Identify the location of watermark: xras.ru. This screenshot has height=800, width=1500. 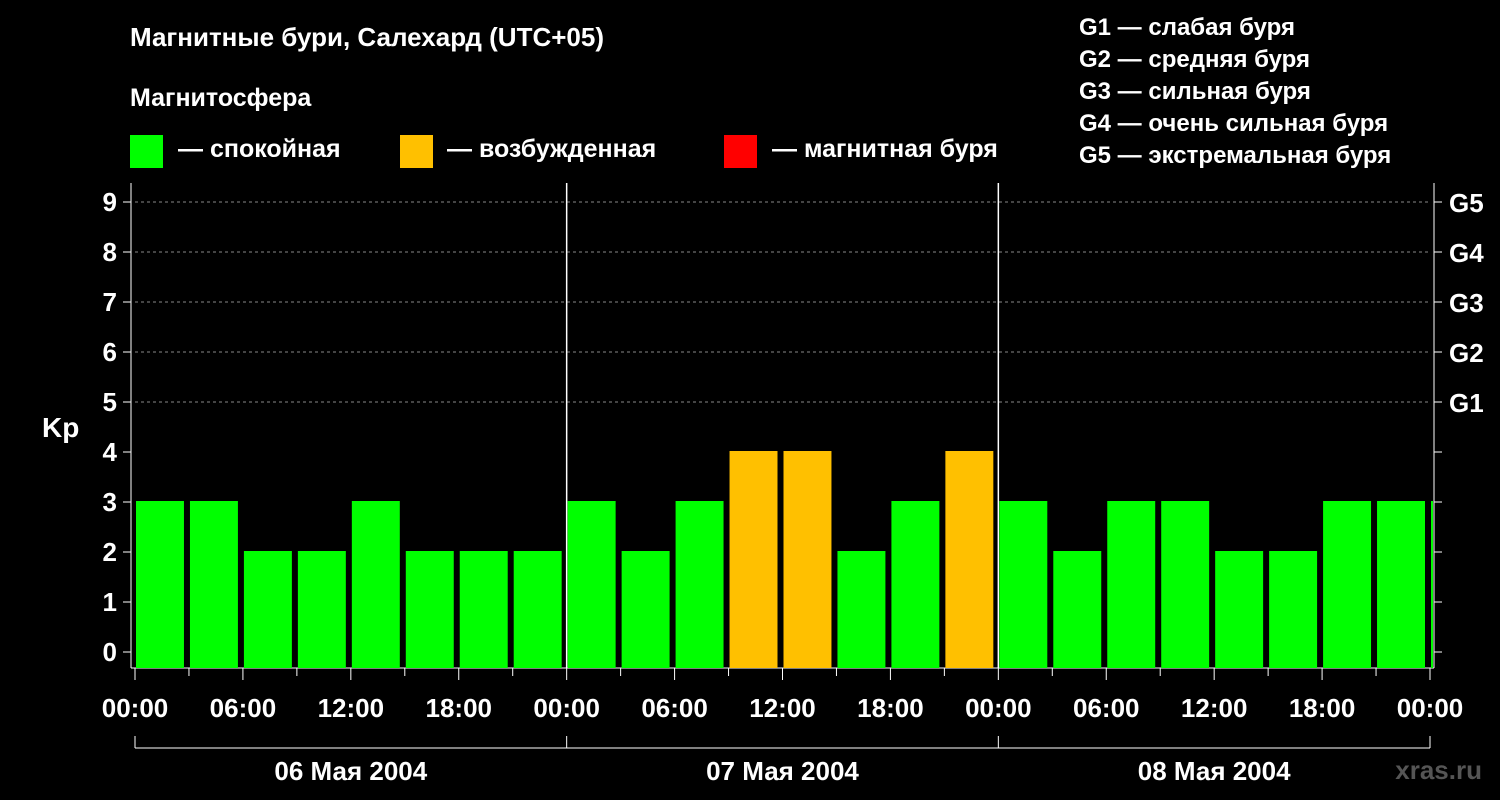
(1438, 770).